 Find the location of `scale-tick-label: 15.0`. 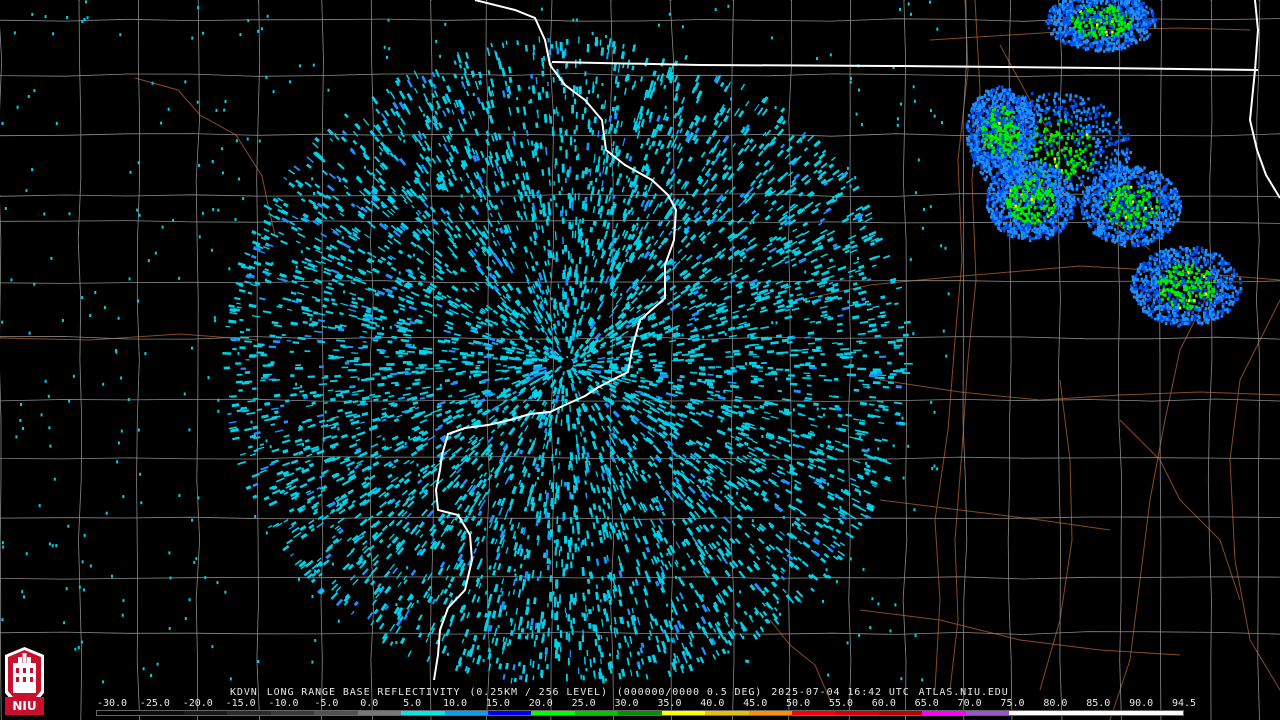

scale-tick-label: 15.0 is located at coordinates (497, 703).